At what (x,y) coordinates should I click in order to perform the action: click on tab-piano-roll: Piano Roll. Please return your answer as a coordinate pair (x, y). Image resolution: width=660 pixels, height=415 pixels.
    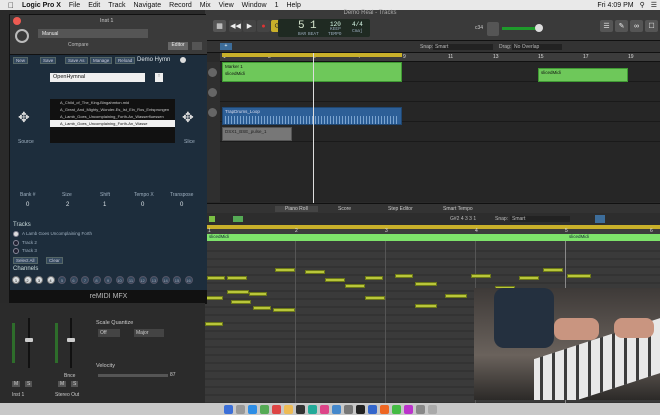
    Looking at the image, I should click on (296, 209).